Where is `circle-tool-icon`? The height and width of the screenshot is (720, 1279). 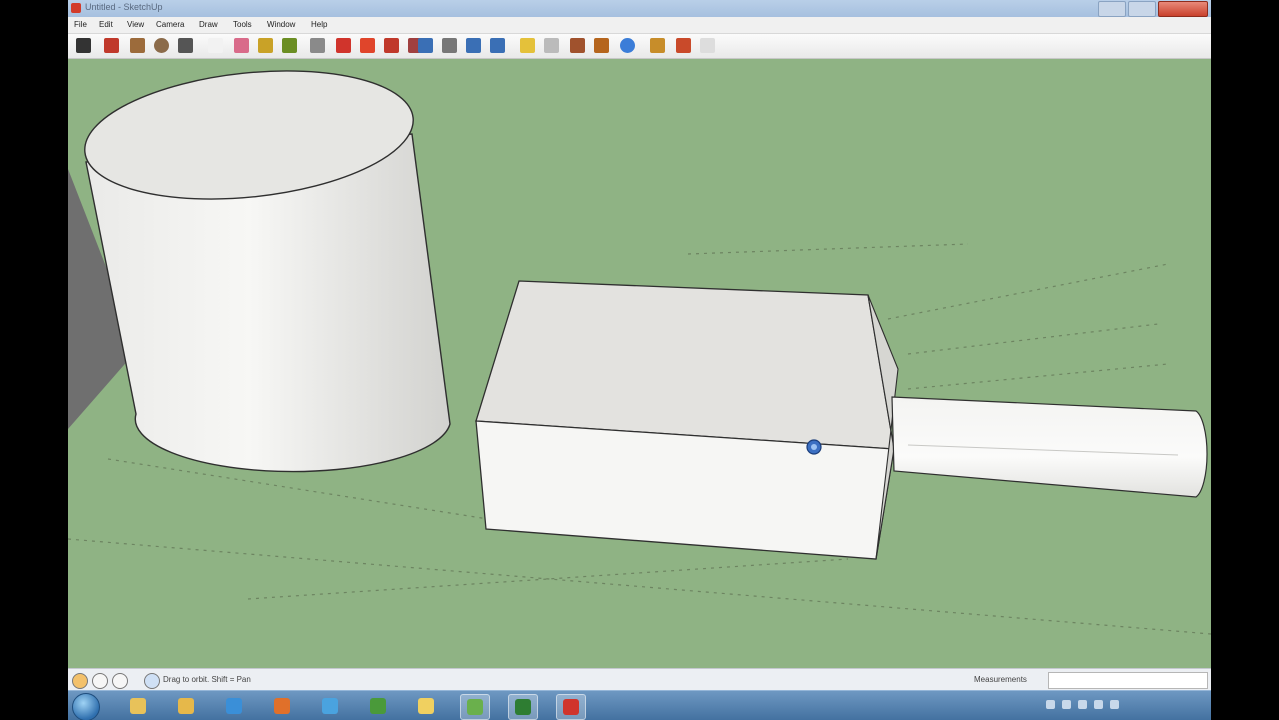
circle-tool-icon is located at coordinates (161, 45).